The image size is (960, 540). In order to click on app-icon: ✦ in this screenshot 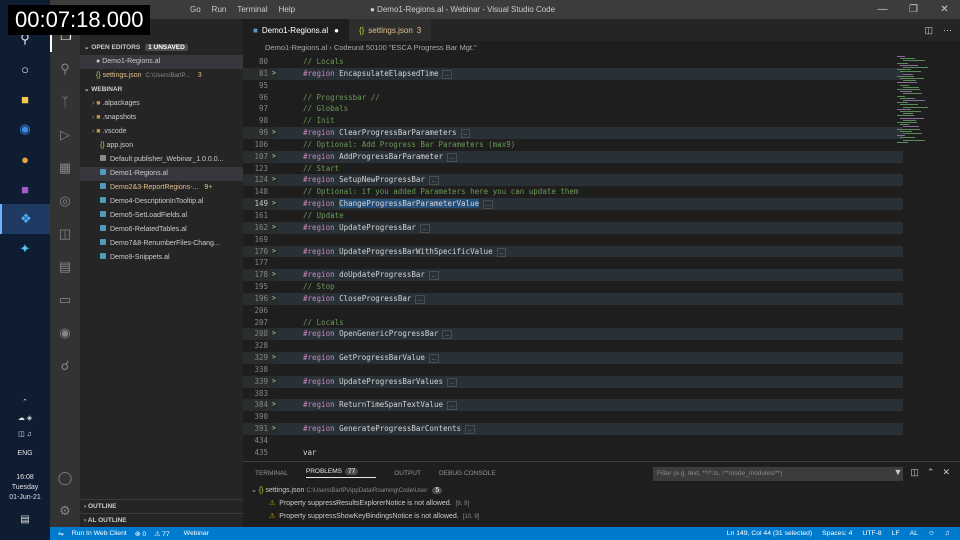, I will do `click(25, 249)`.